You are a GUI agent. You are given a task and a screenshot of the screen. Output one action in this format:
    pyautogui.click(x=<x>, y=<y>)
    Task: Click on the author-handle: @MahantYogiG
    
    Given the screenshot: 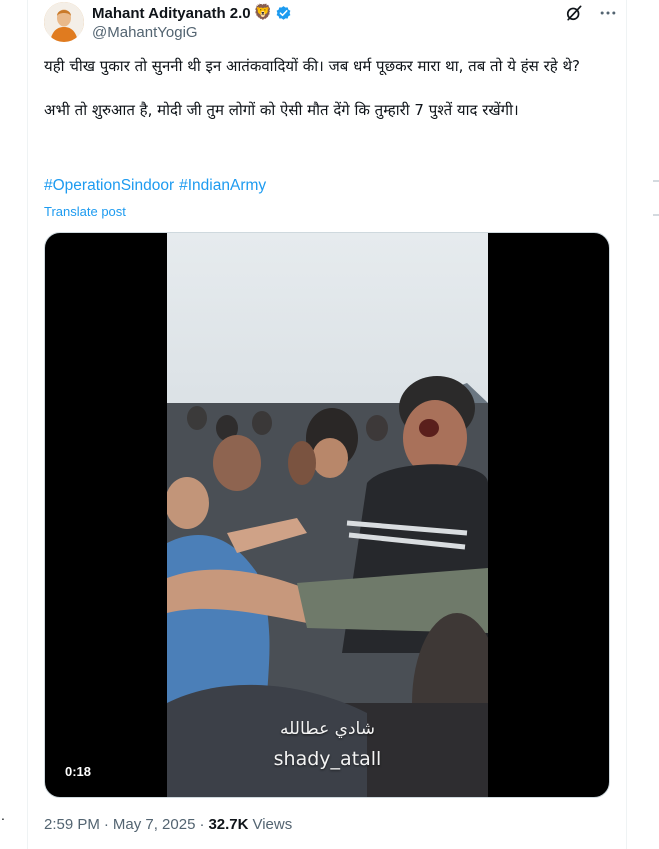 What is the action you would take?
    pyautogui.click(x=145, y=32)
    